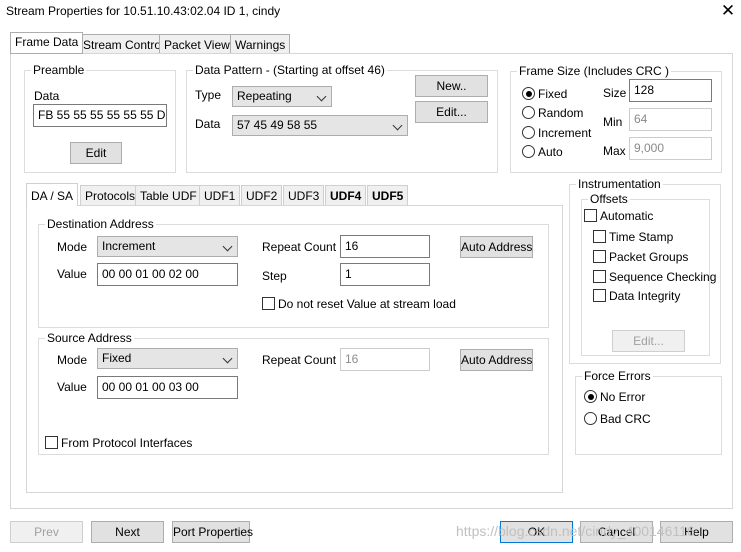 This screenshot has width=741, height=552. Describe the element at coordinates (663, 277) in the screenshot. I see `sequence-checking-label: Sequence Checking` at that location.